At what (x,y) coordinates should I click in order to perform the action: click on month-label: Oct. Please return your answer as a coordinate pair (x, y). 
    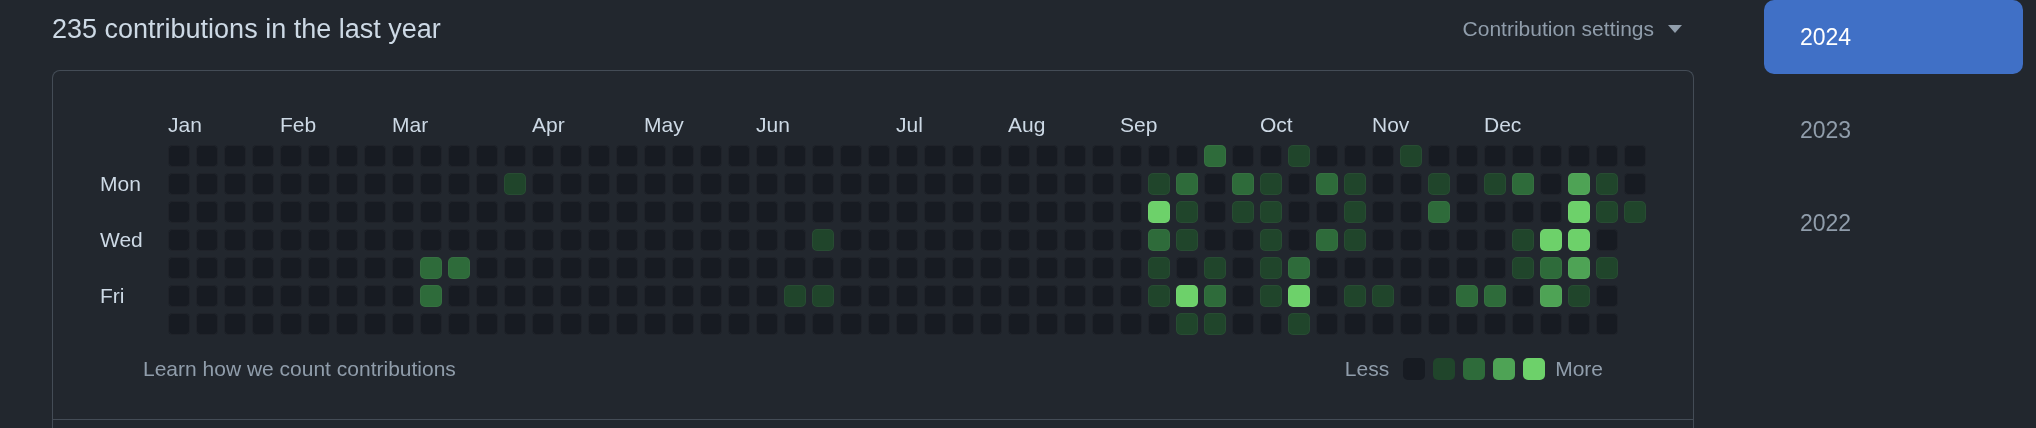
    Looking at the image, I should click on (1276, 124).